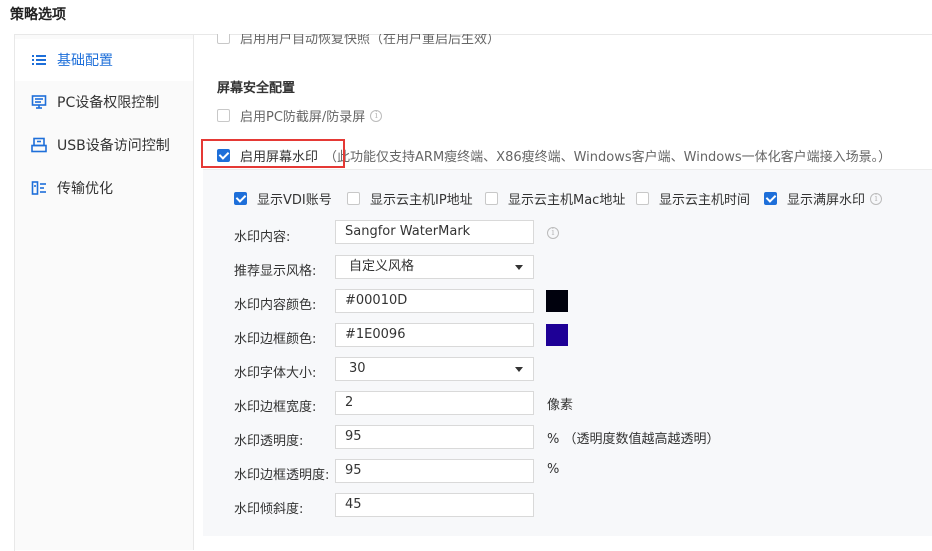 This screenshot has width=932, height=551. I want to click on monitor-icon, so click(39, 102).